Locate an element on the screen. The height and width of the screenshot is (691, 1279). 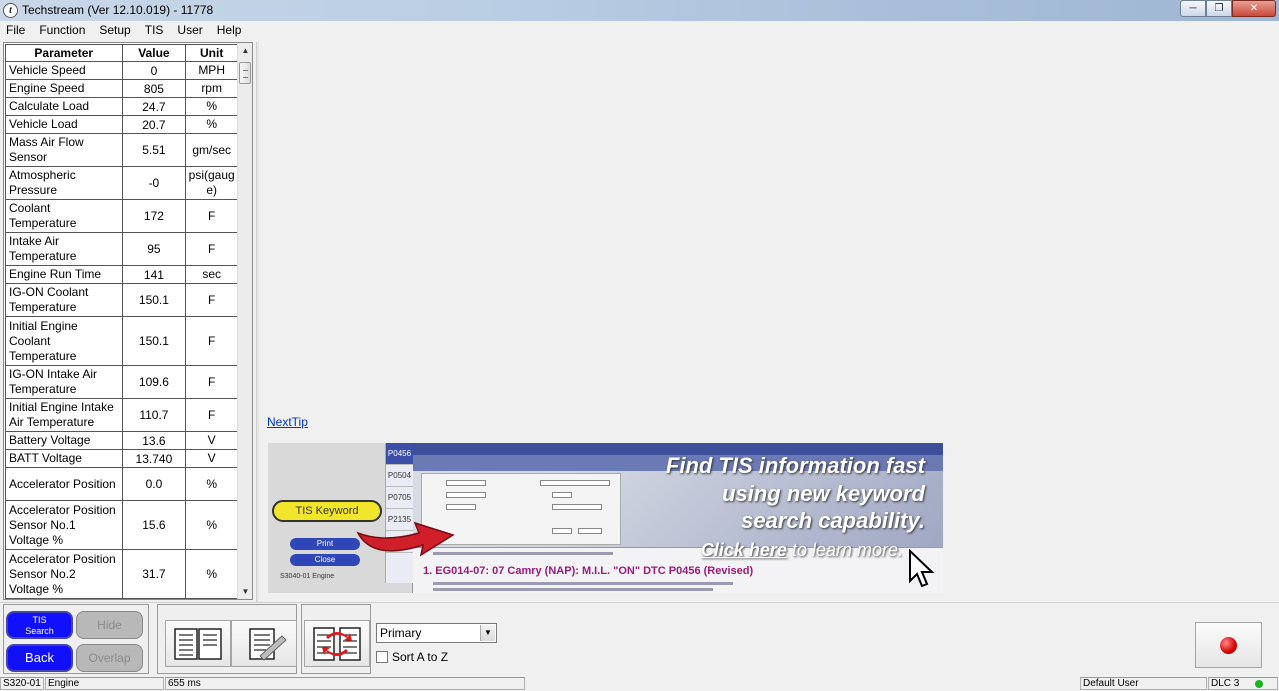
maximize-button: ❐ is located at coordinates (1219, 8).